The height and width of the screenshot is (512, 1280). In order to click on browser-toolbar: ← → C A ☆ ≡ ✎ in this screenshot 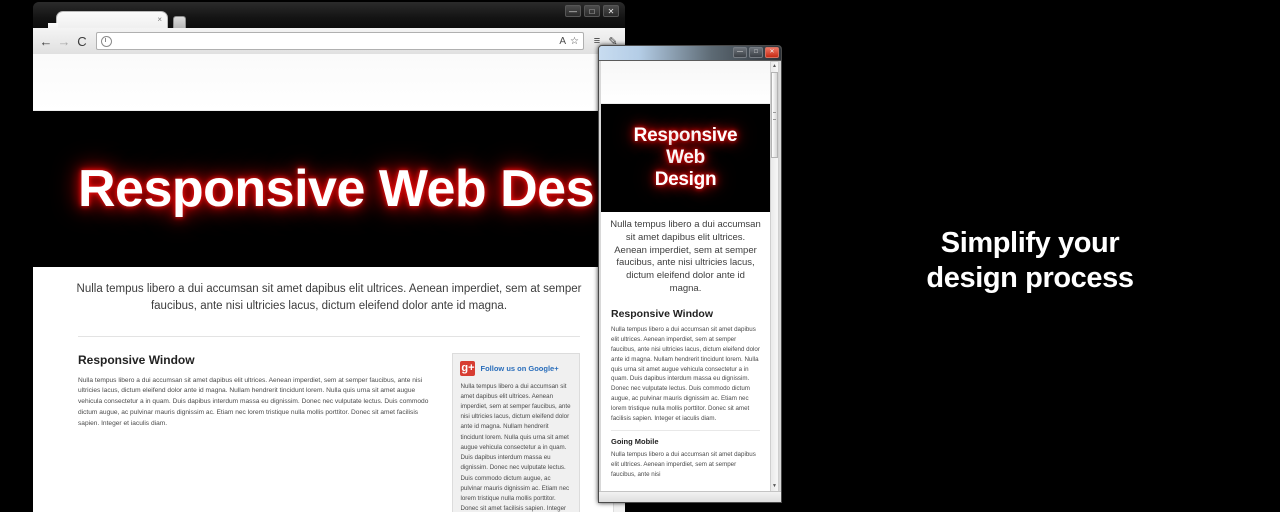, I will do `click(329, 41)`.